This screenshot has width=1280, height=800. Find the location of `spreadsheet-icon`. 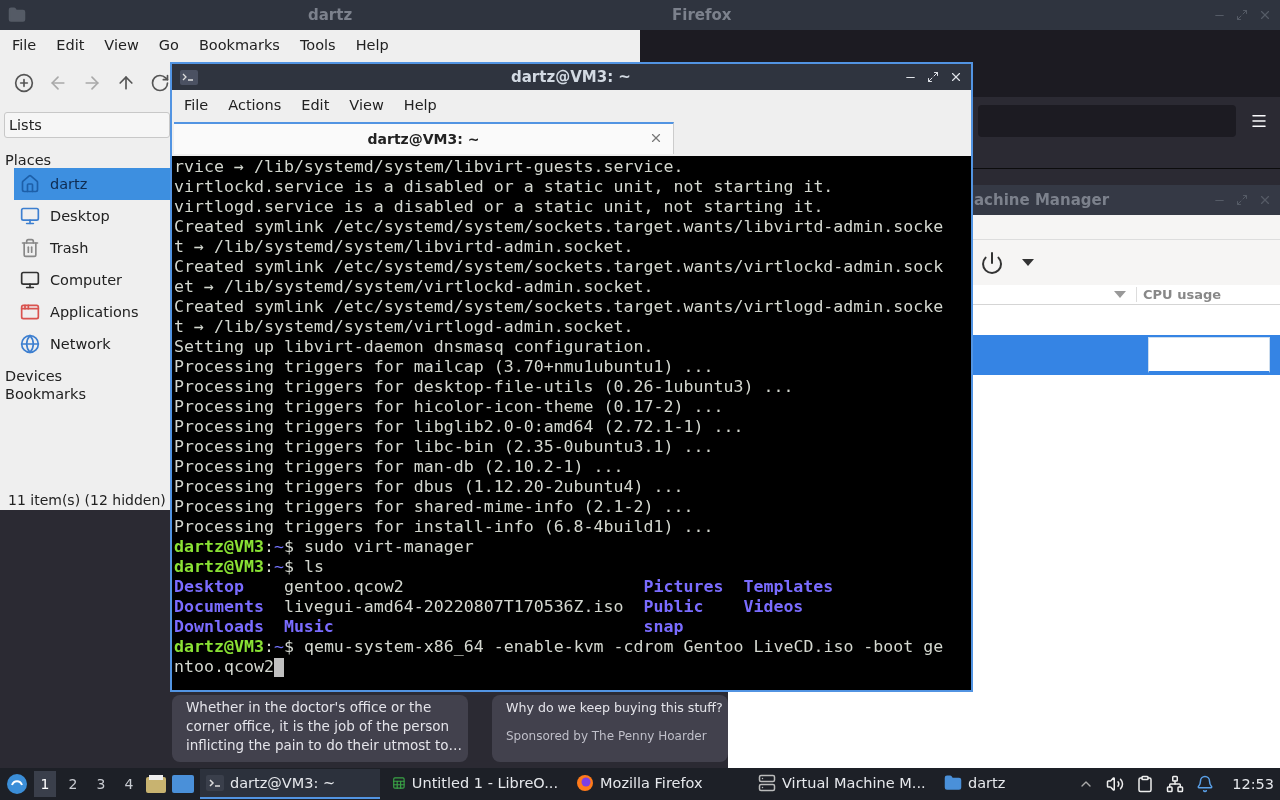

spreadsheet-icon is located at coordinates (399, 783).